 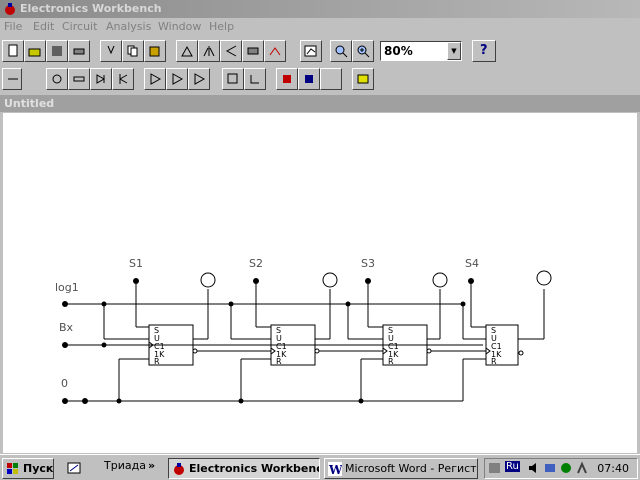 What do you see at coordinates (133, 51) in the screenshot?
I see `copy-button` at bounding box center [133, 51].